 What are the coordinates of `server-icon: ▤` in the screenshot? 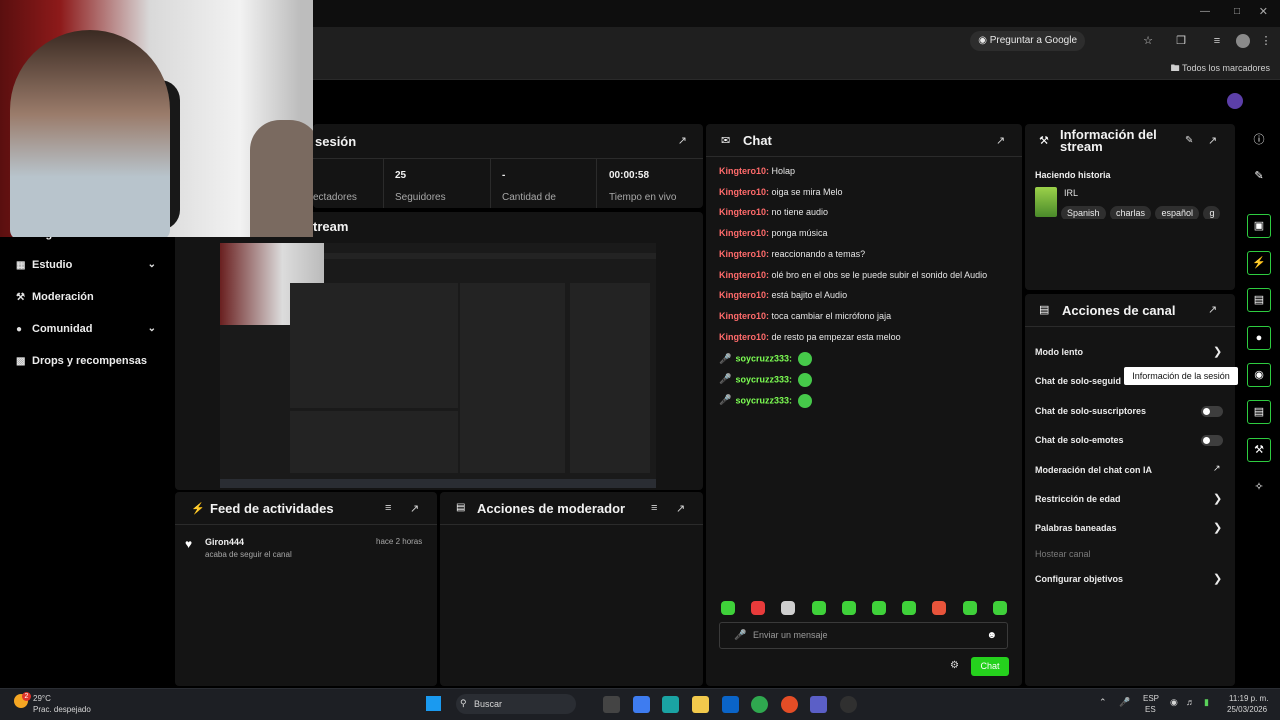 It's located at (1259, 412).